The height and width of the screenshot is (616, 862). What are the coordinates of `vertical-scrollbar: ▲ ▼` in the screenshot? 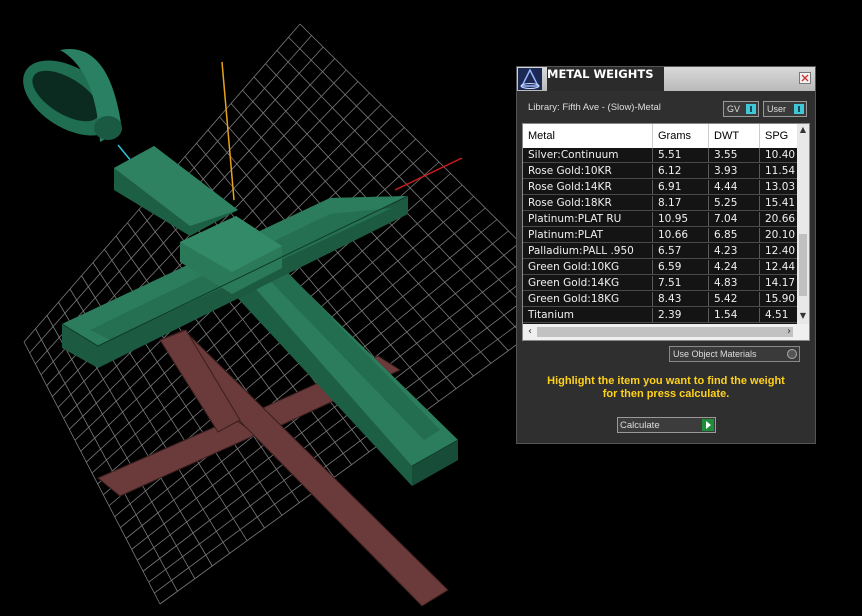 It's located at (803, 224).